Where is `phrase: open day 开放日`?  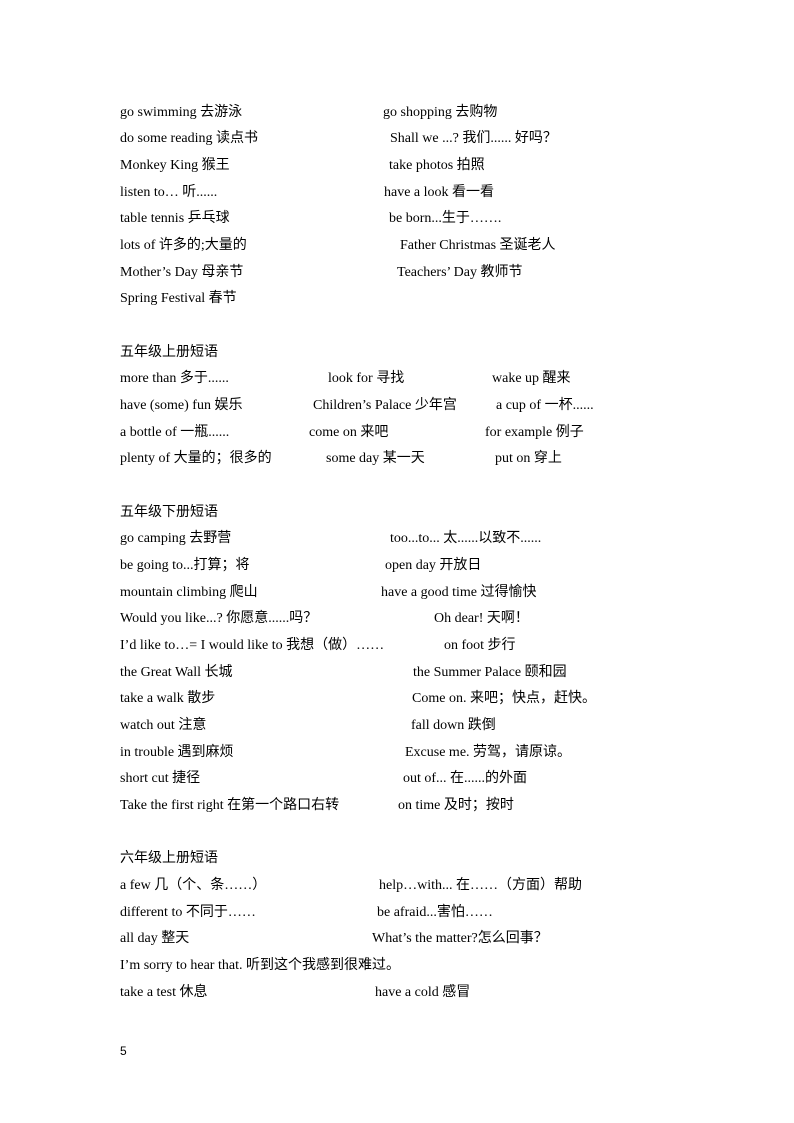 phrase: open day 开放日 is located at coordinates (433, 565).